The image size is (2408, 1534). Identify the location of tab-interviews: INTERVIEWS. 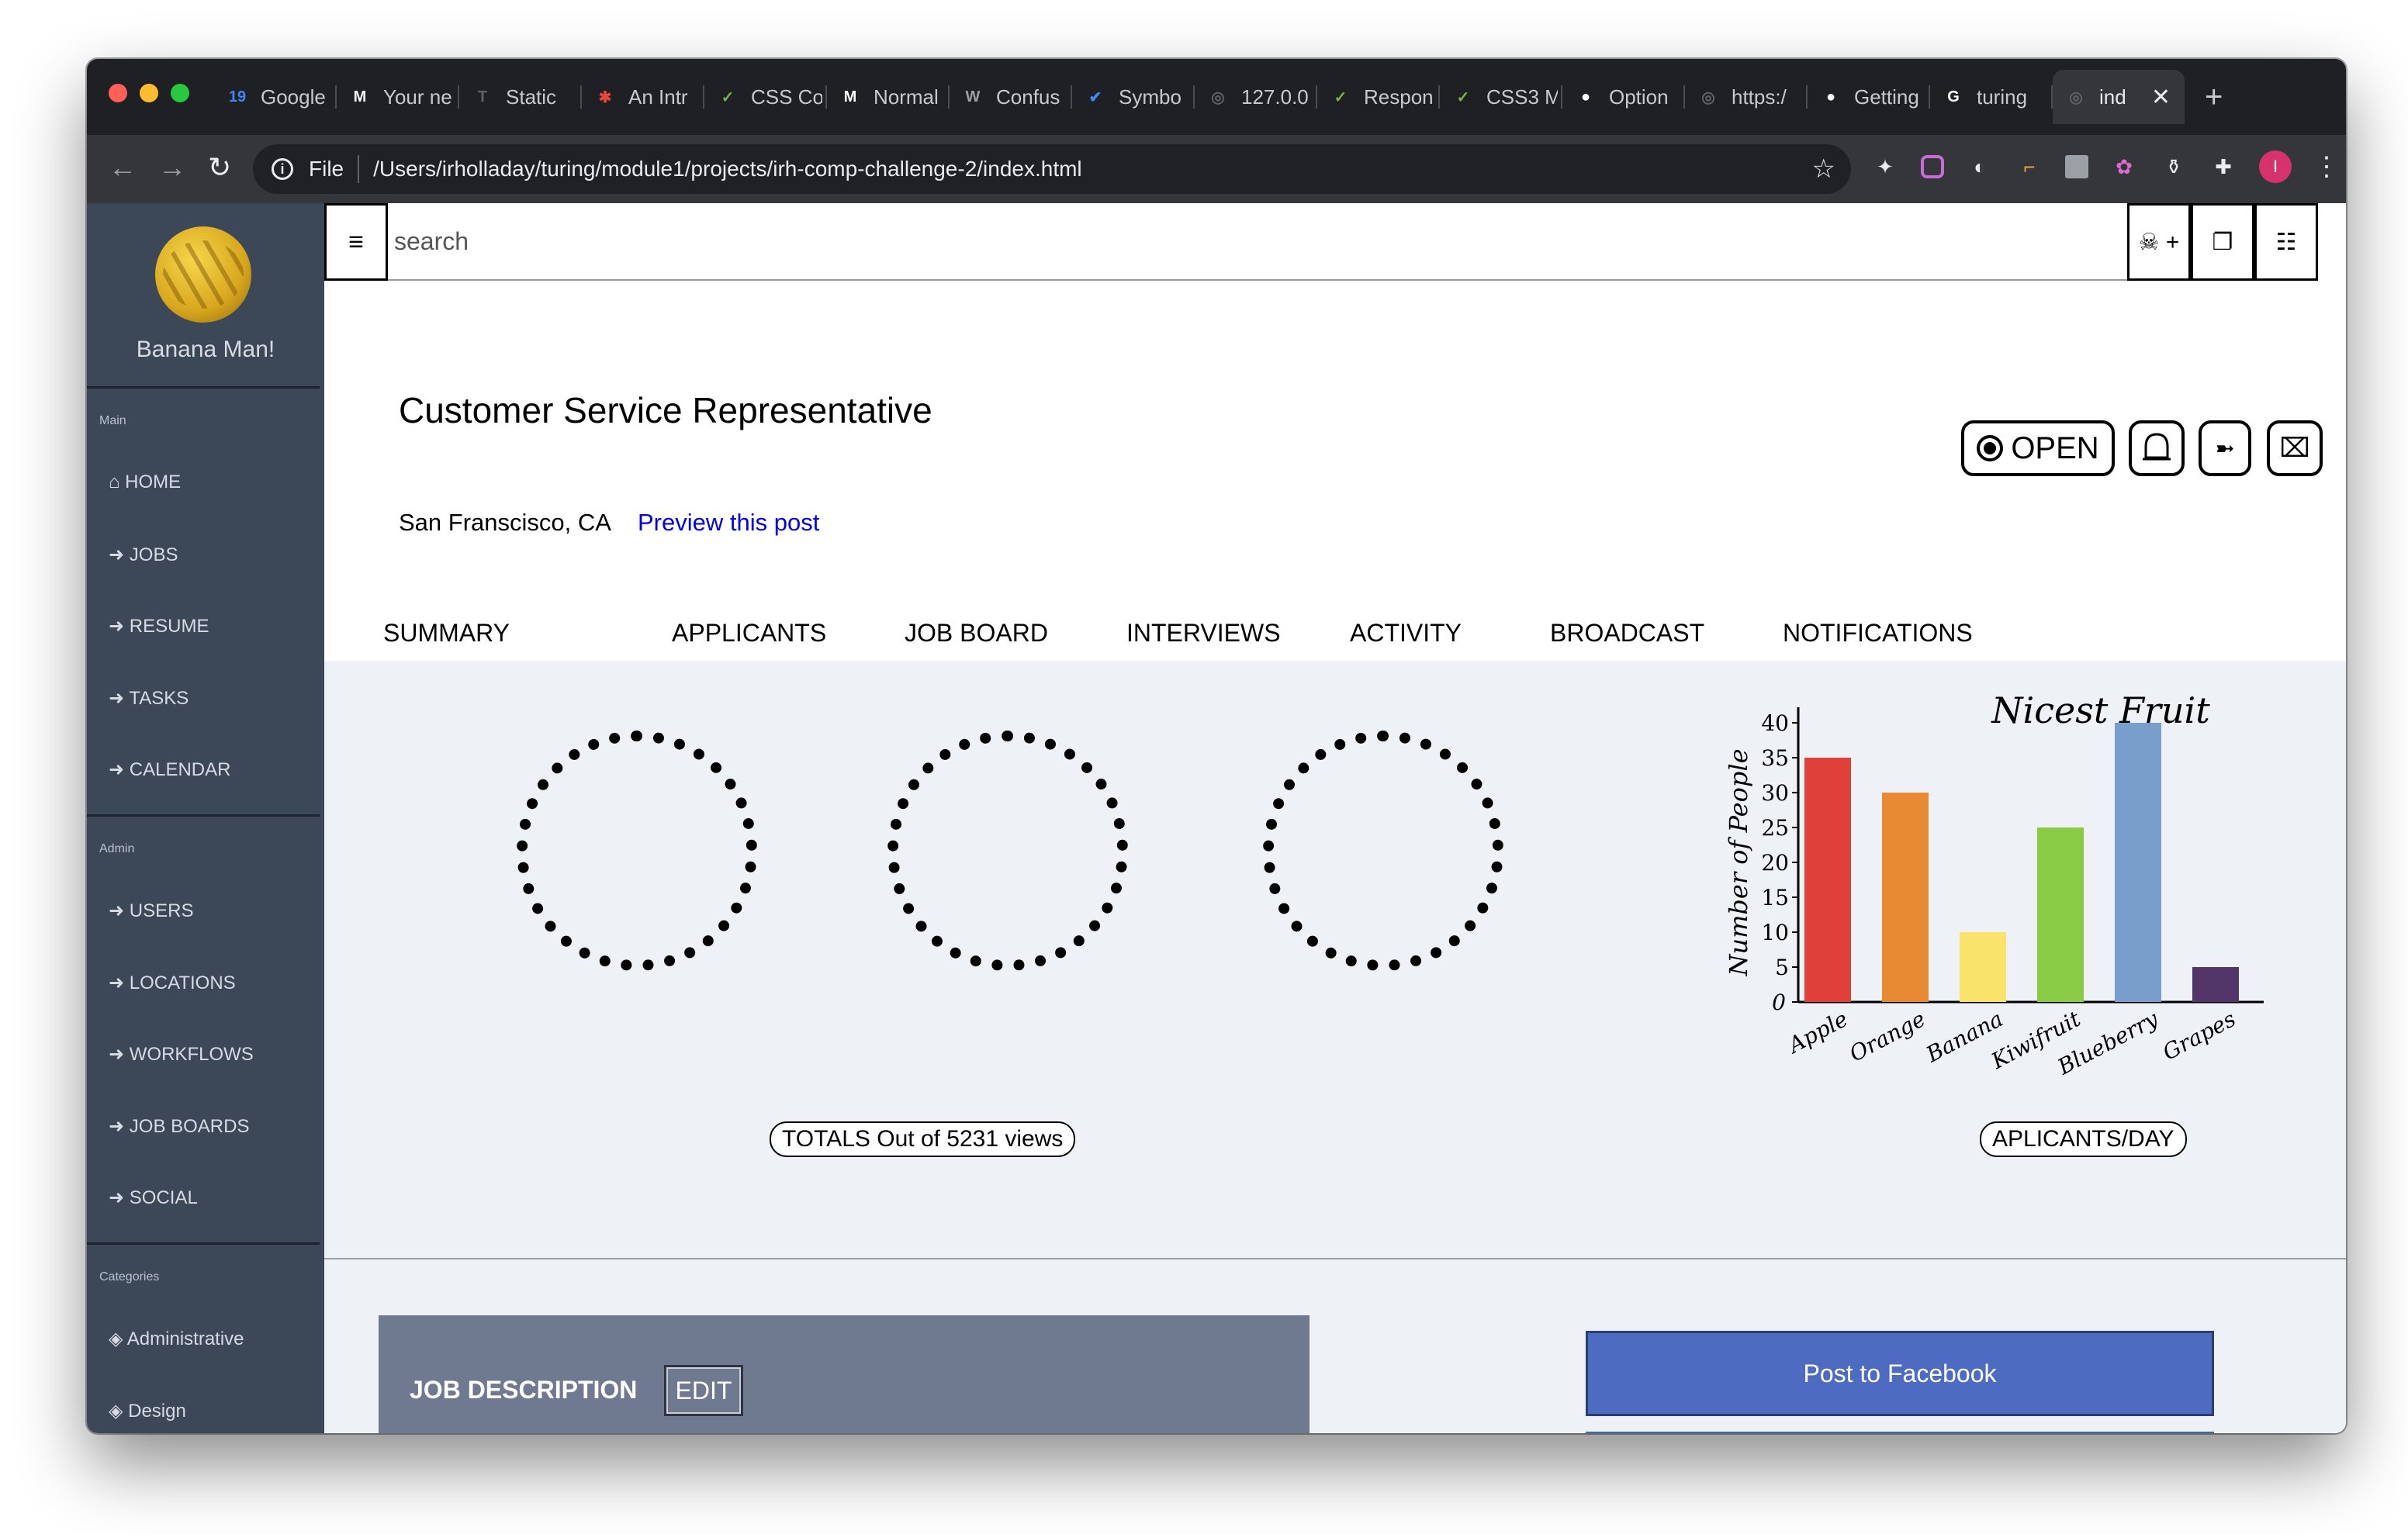
(1203, 633).